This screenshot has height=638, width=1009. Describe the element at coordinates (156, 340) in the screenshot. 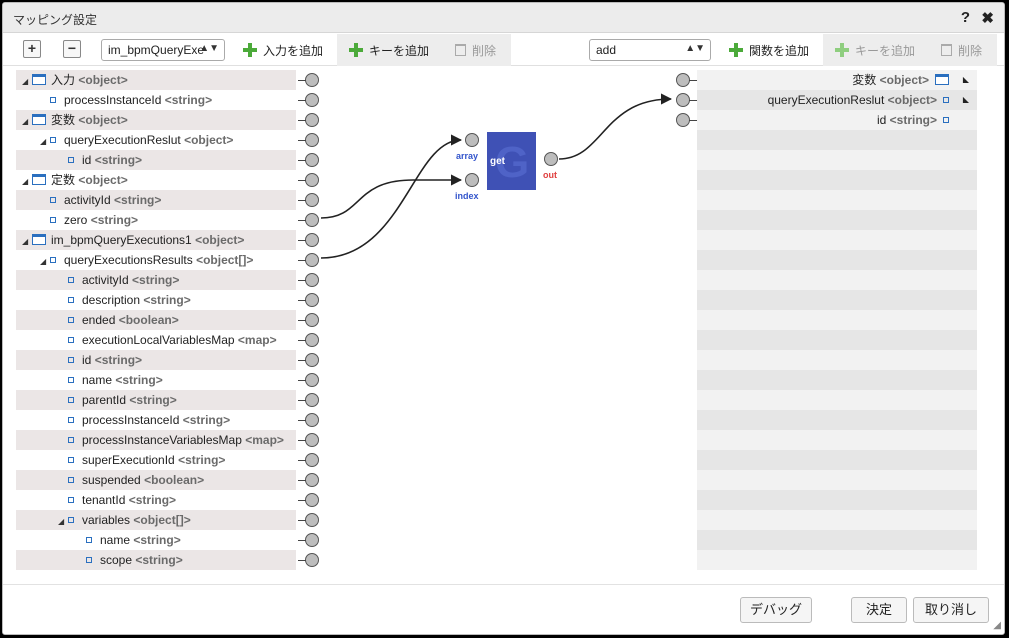

I see `source-tree-row: executionLocalVariablesMap <map>` at that location.